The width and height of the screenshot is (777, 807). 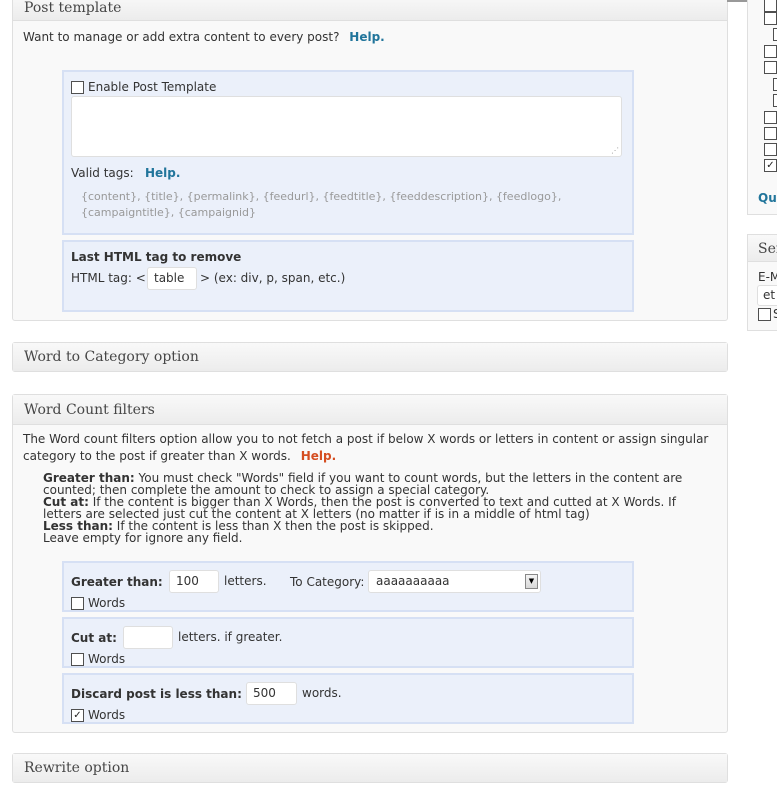 What do you see at coordinates (271, 693) in the screenshot?
I see `discard-input: 500` at bounding box center [271, 693].